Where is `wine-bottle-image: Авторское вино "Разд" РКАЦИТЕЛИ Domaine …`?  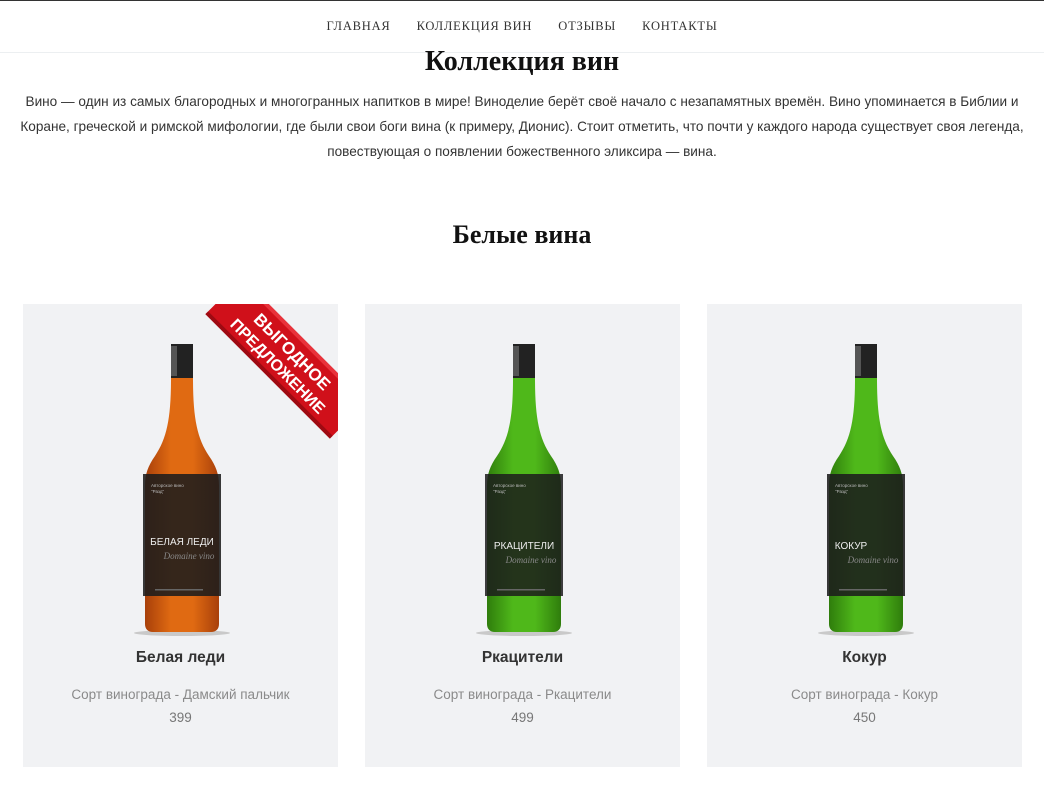
wine-bottle-image: Авторское вино "Разд" РКАЦИТЕЛИ Domaine … is located at coordinates (524, 490).